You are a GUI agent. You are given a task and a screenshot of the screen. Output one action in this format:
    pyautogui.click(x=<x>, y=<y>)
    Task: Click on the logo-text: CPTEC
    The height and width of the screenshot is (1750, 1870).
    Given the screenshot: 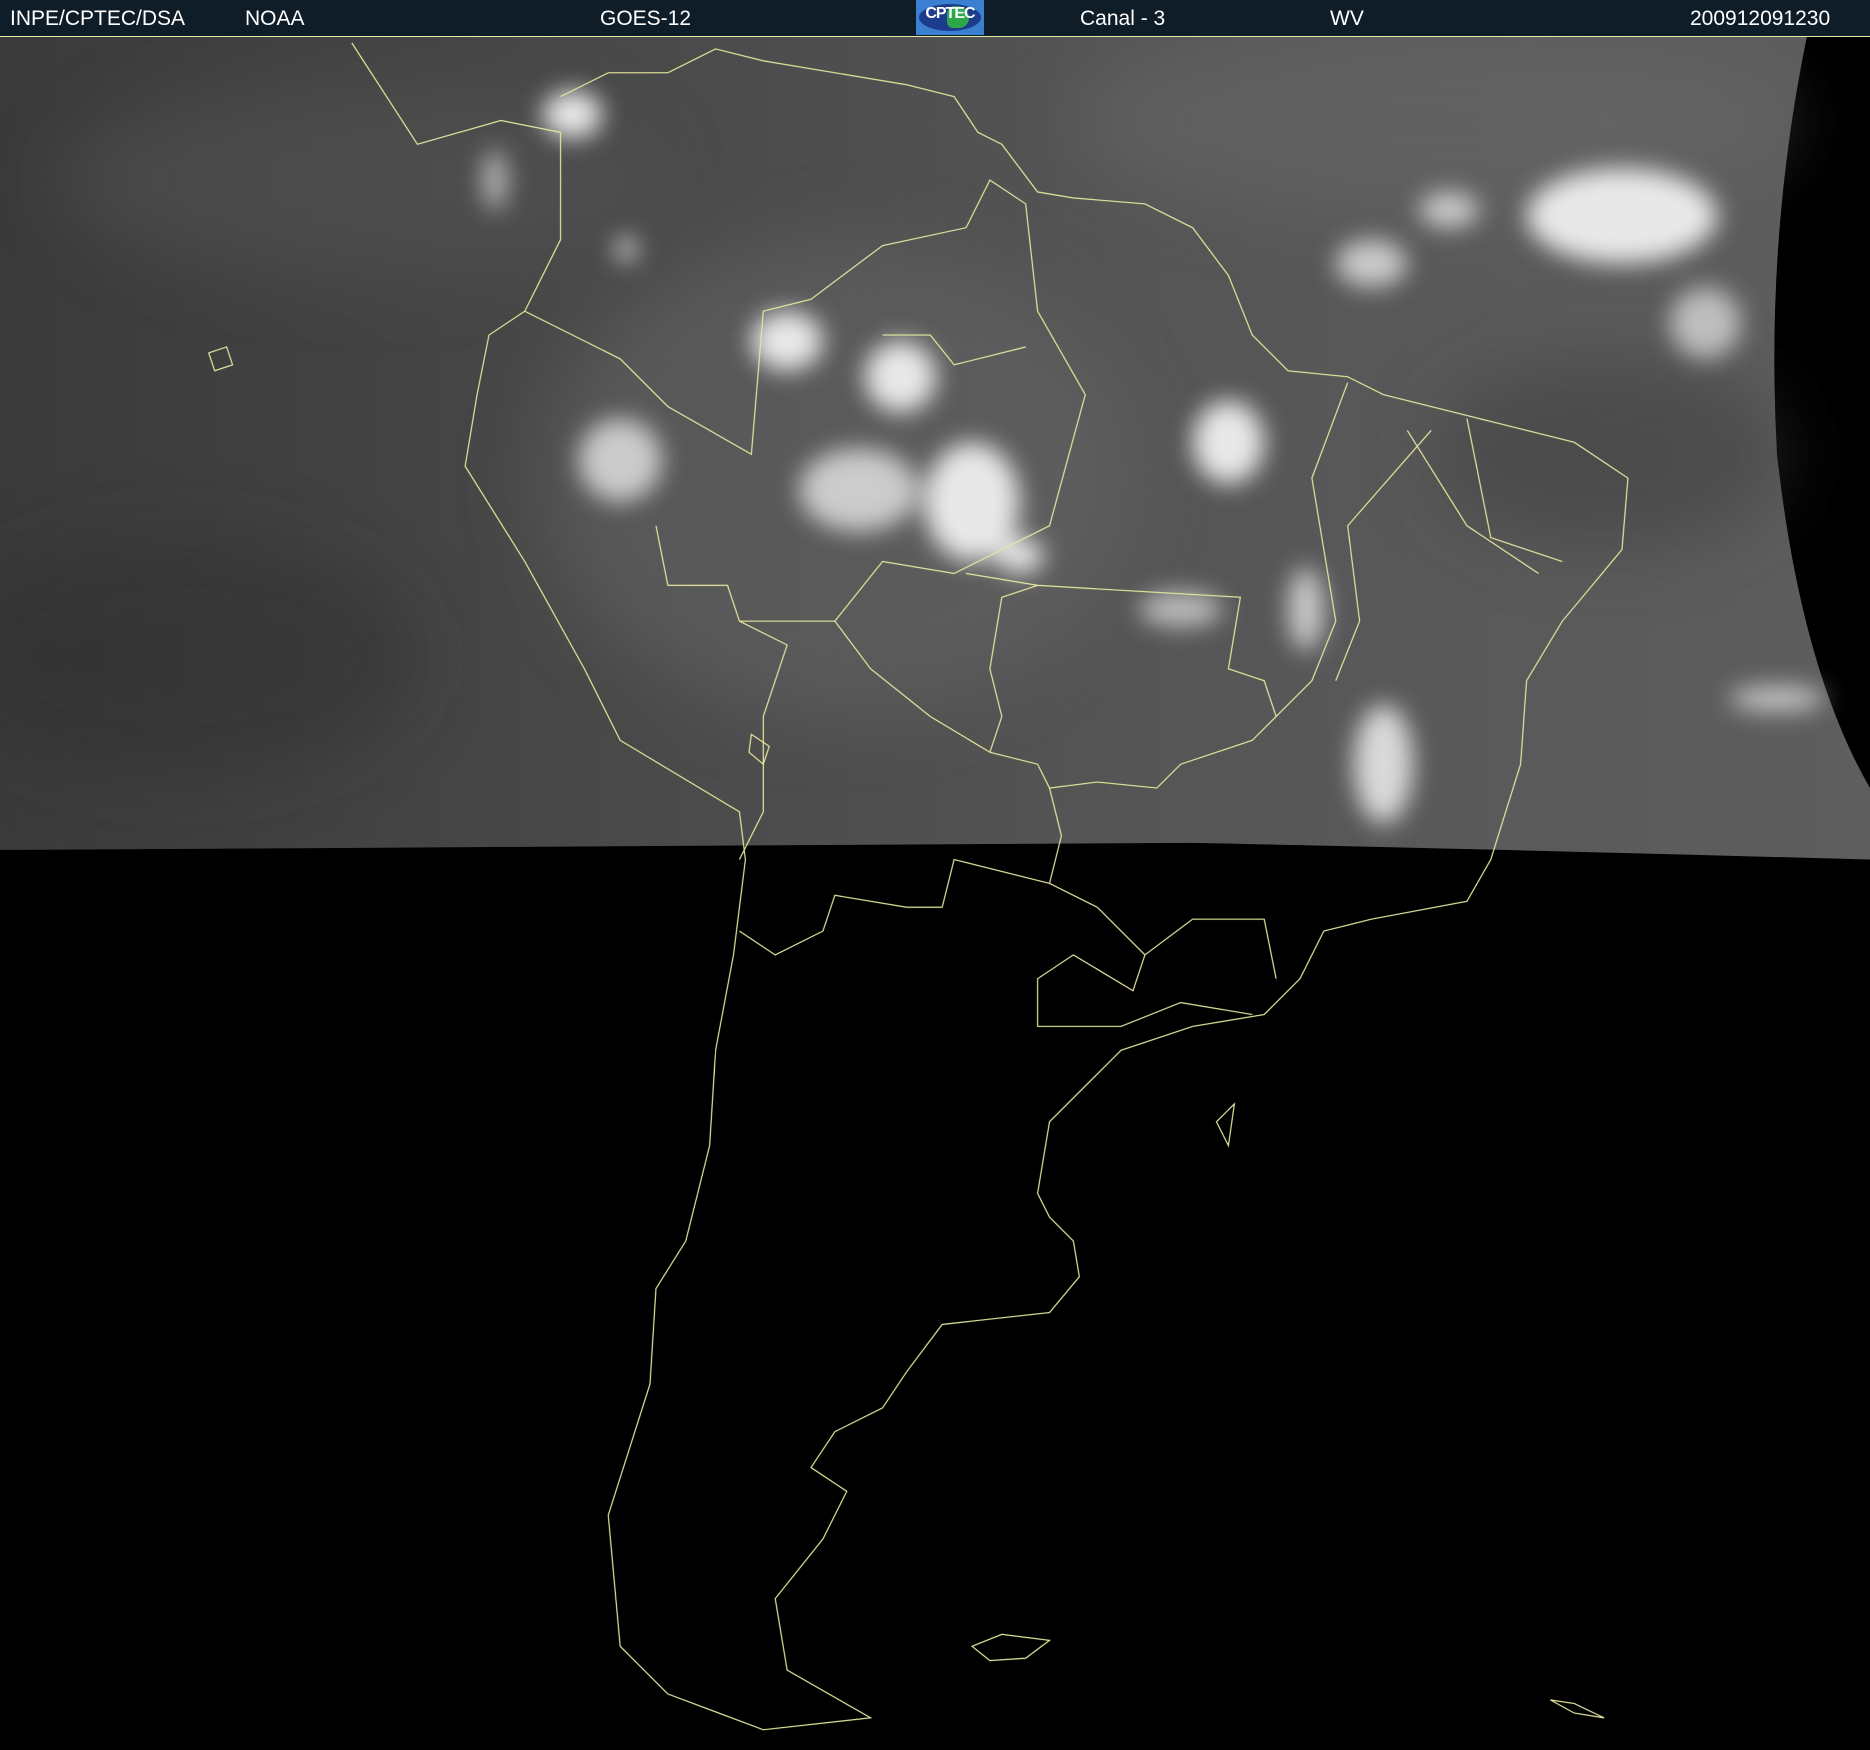 What is the action you would take?
    pyautogui.click(x=950, y=13)
    